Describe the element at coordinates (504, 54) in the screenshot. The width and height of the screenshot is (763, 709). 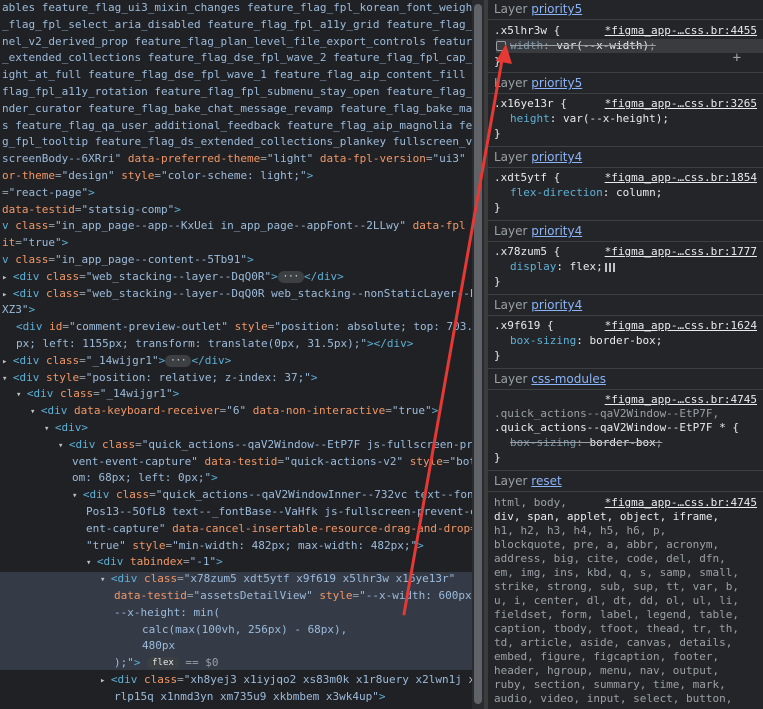
I see `arrow-head` at that location.